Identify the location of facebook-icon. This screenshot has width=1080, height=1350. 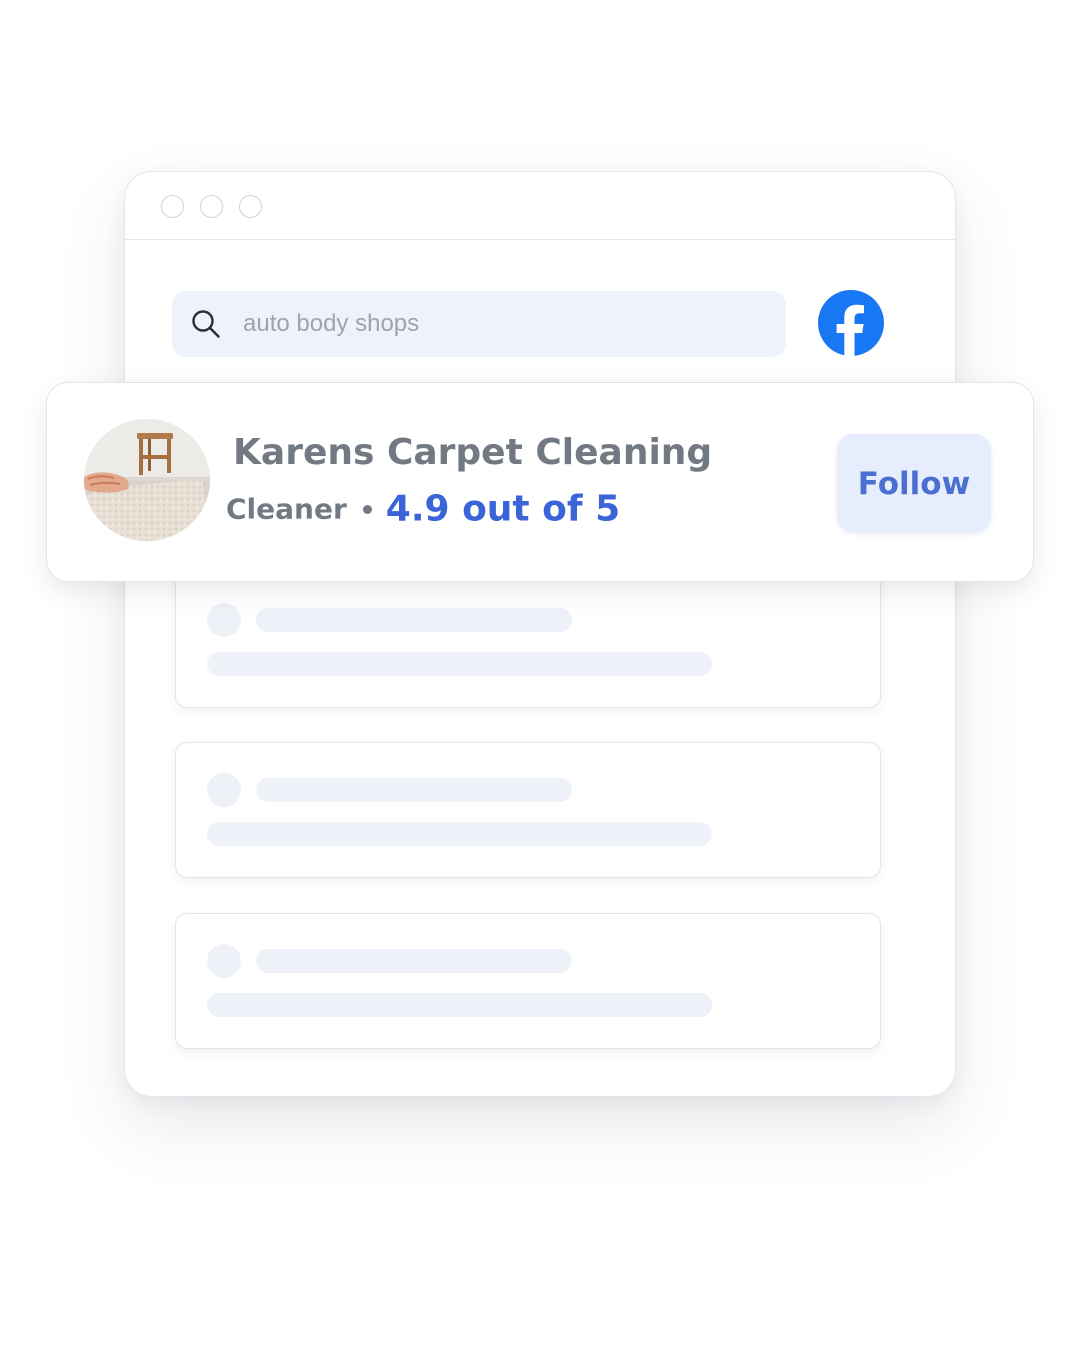
(851, 323).